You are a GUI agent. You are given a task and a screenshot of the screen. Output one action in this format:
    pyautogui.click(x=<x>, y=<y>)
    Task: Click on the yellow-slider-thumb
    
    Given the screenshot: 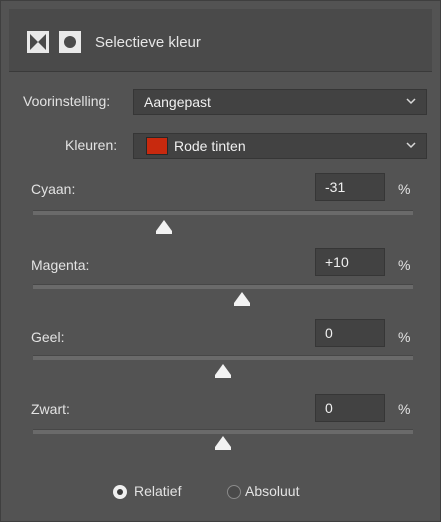 What is the action you would take?
    pyautogui.click(x=223, y=371)
    